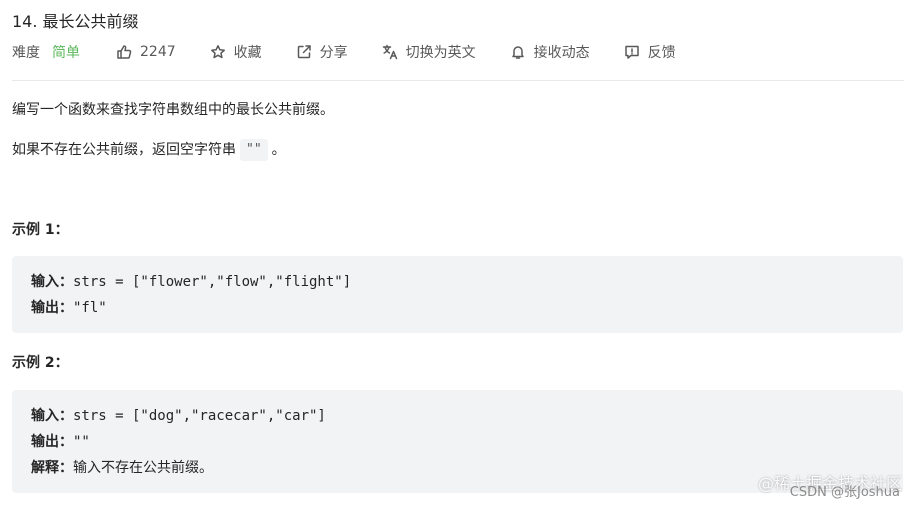  Describe the element at coordinates (631, 52) in the screenshot. I see `feedback-icon` at that location.